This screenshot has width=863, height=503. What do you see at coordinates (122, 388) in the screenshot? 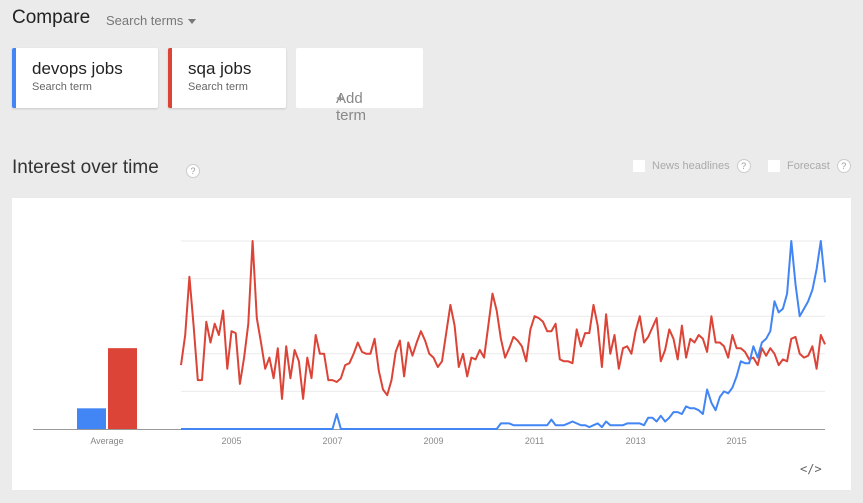
I see `average-bar-sqa-jobs` at bounding box center [122, 388].